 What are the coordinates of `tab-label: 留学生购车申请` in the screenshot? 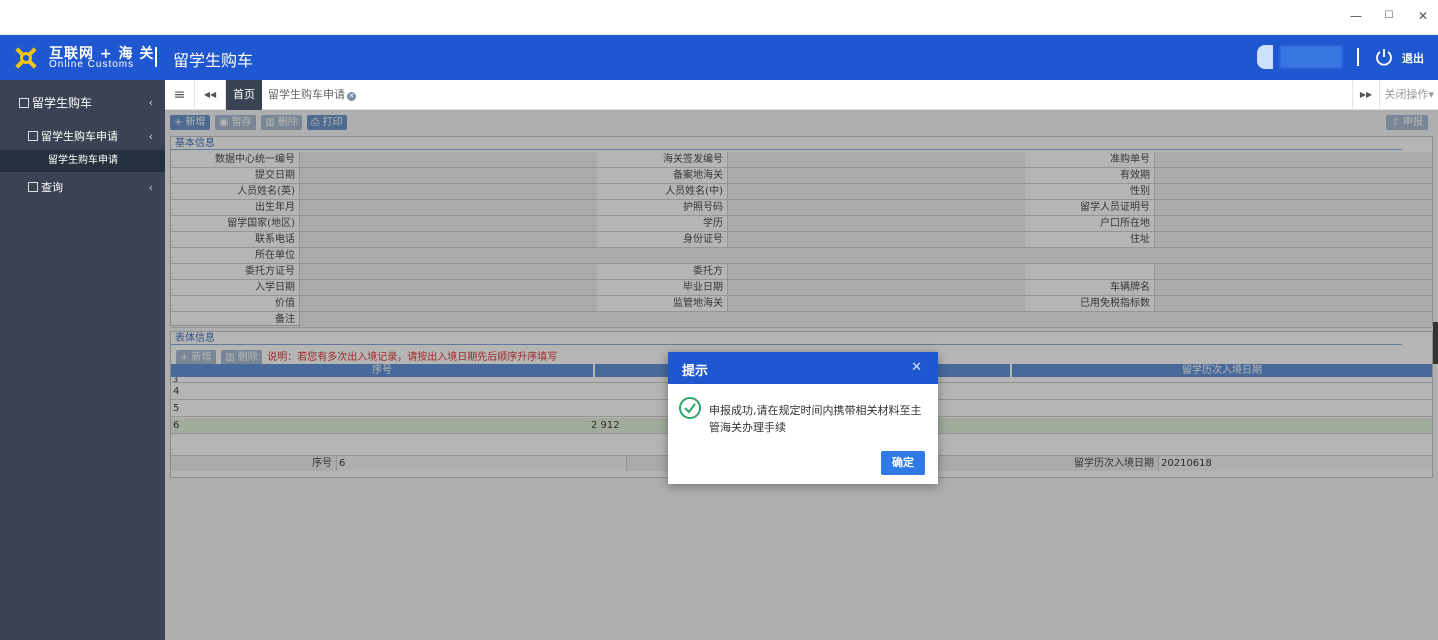 It's located at (306, 94).